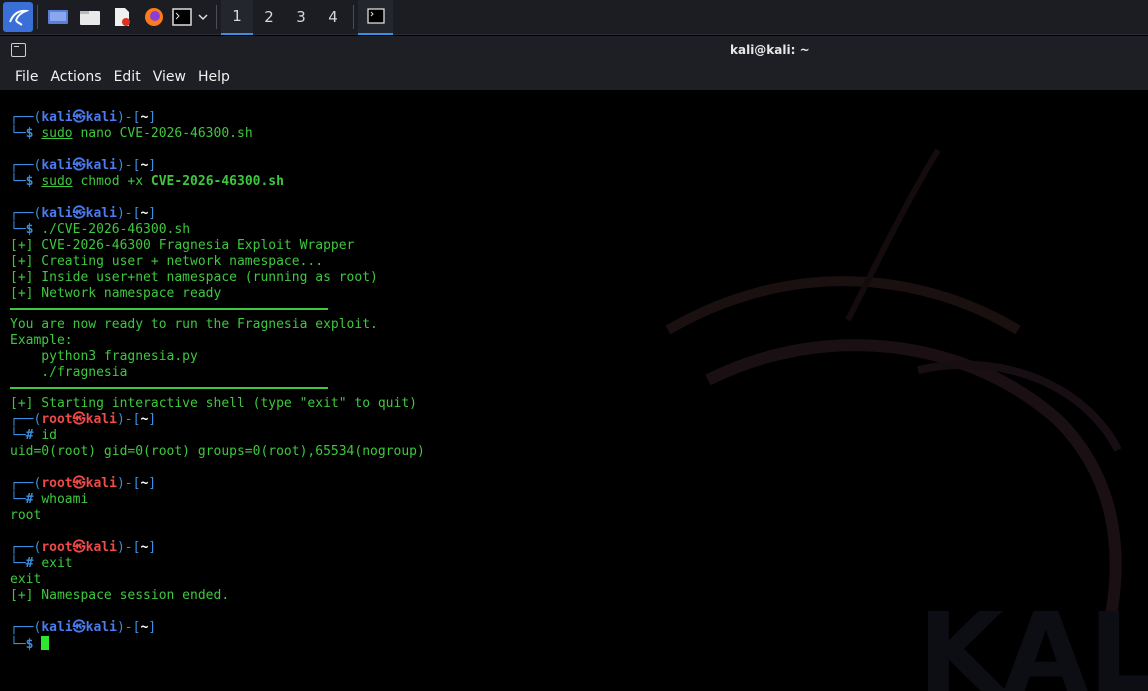 Image resolution: width=1148 pixels, height=691 pixels. I want to click on menu-help: Help, so click(214, 77).